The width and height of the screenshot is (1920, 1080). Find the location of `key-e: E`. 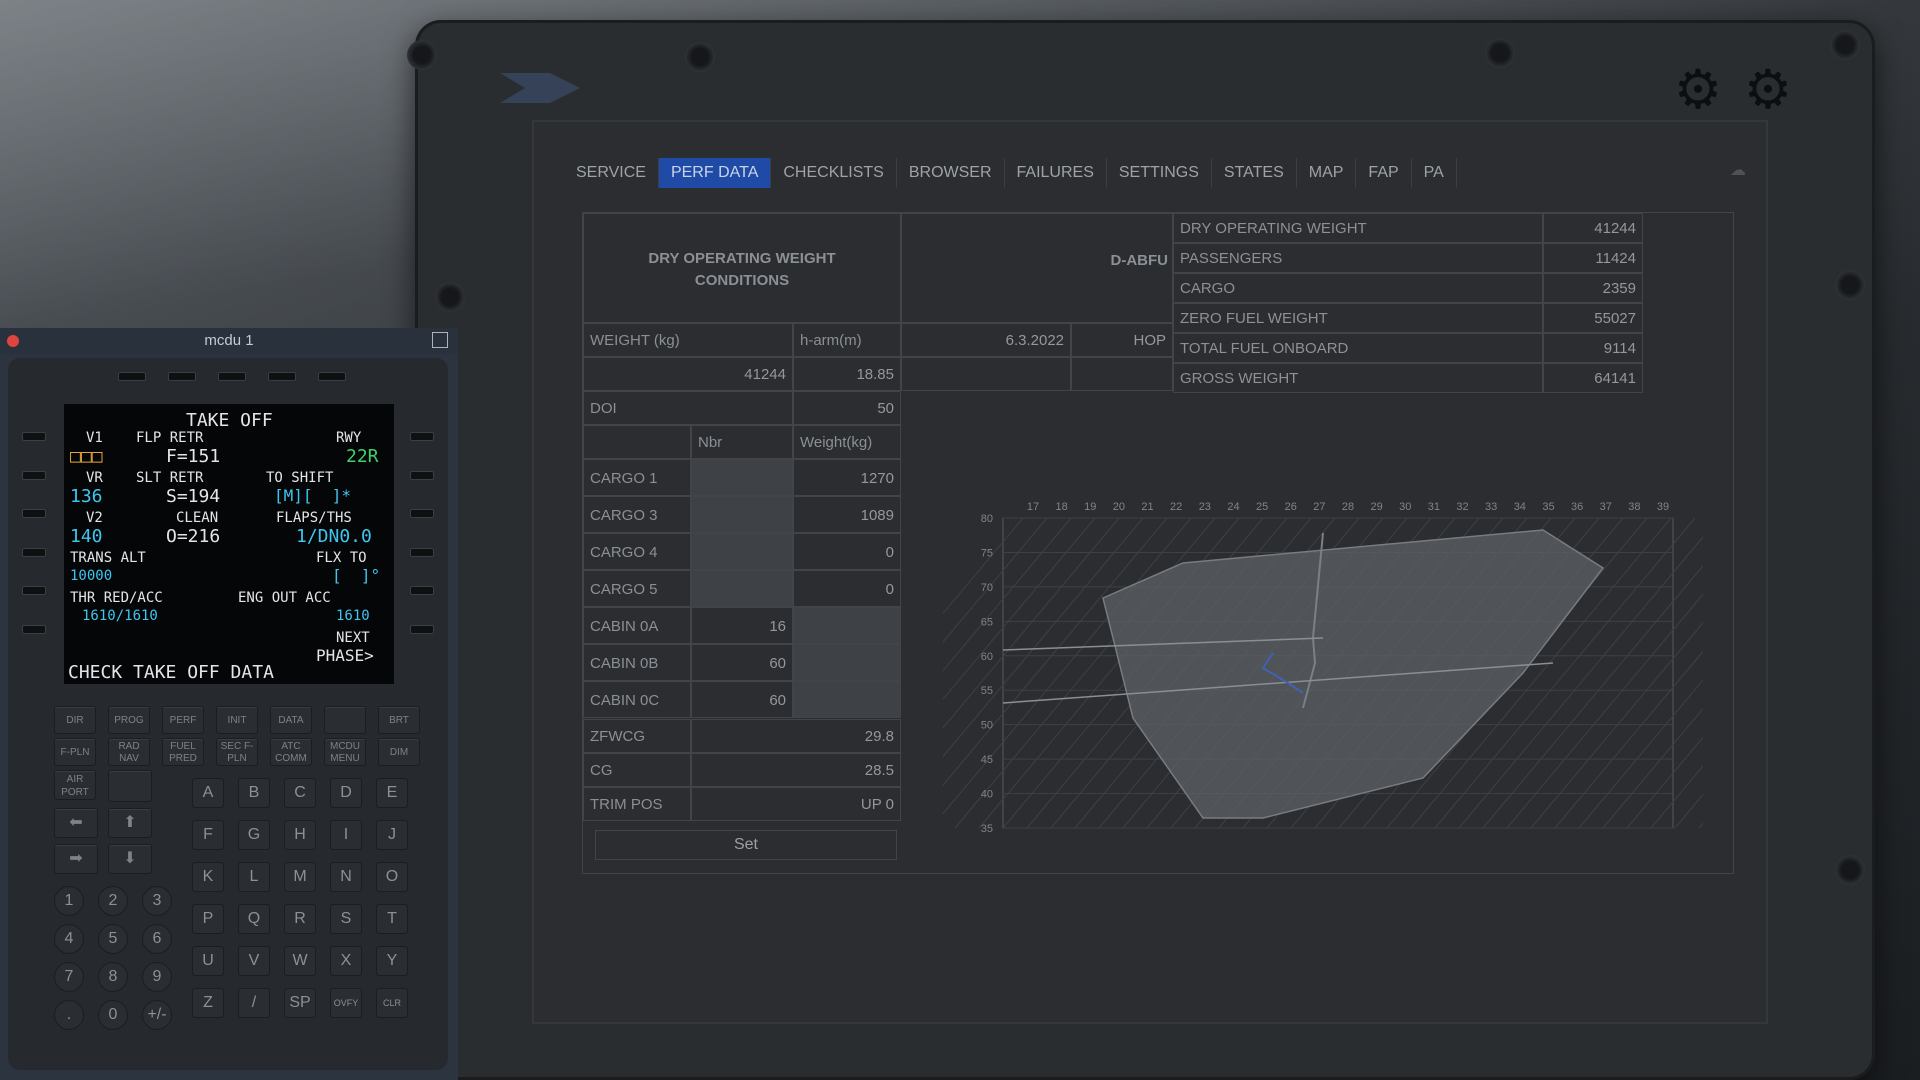

key-e: E is located at coordinates (392, 793).